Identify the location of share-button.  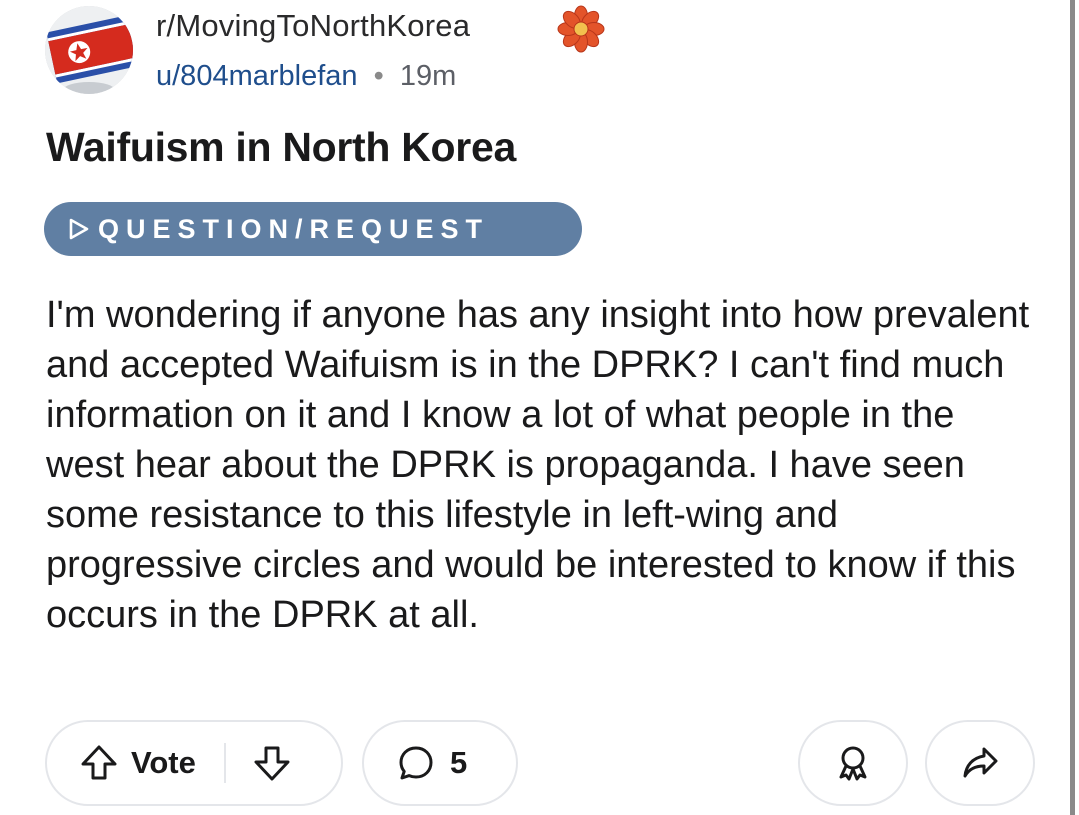
(980, 763).